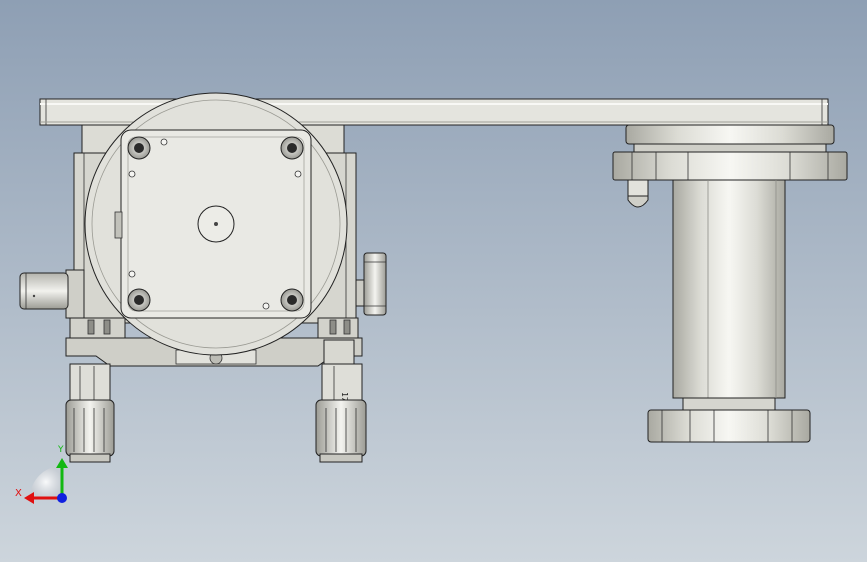  I want to click on screw-top-left, so click(139, 148).